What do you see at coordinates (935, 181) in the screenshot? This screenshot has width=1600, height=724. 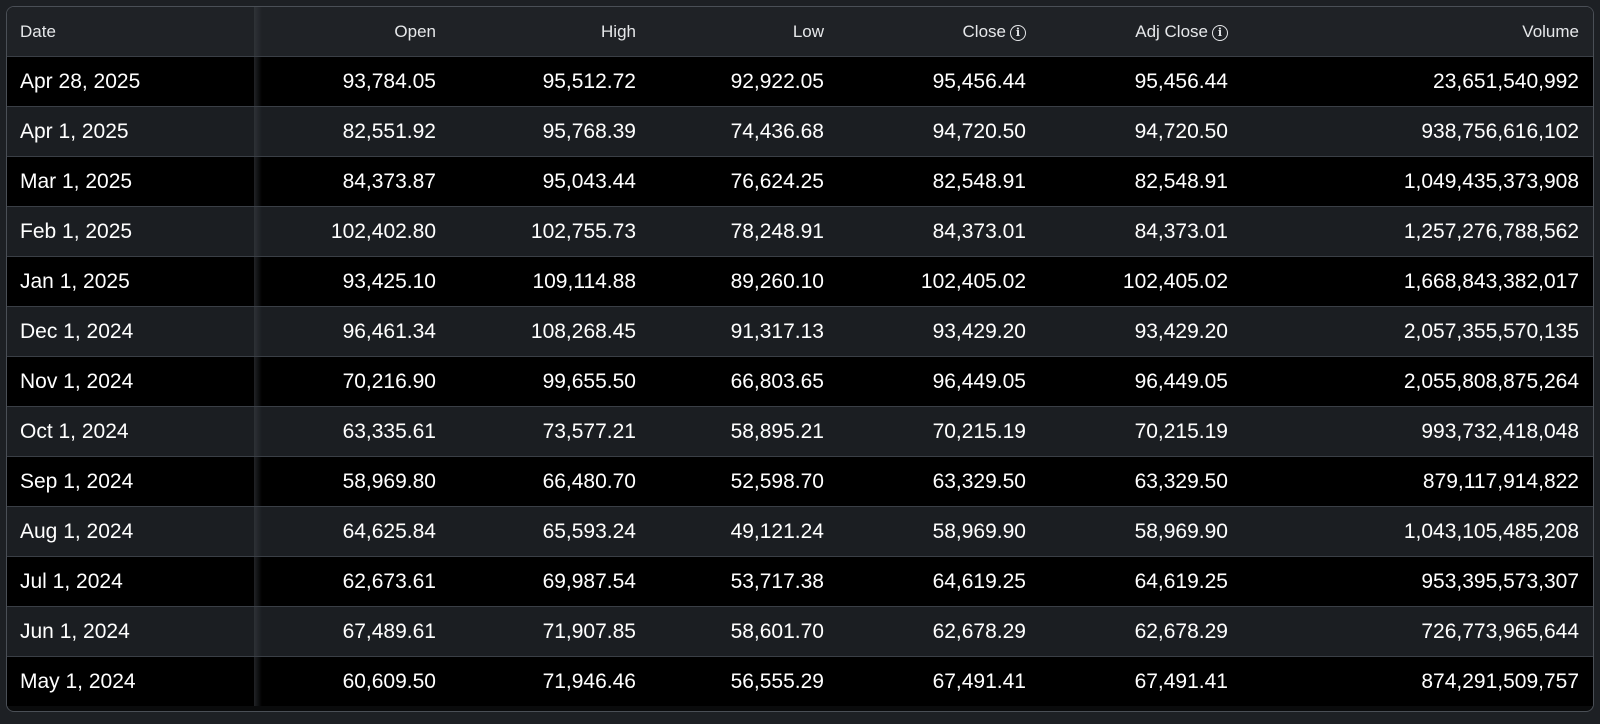 I see `cell-close: 82,548.91` at bounding box center [935, 181].